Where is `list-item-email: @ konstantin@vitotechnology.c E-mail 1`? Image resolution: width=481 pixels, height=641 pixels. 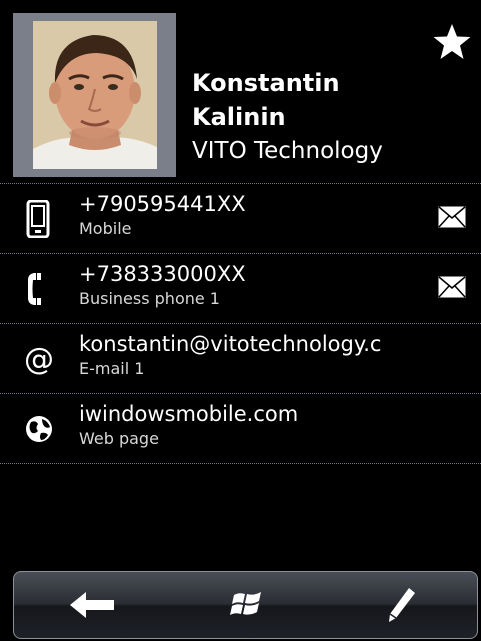
list-item-email: @ konstantin@vitotechnology.c E-mail 1 is located at coordinates (240, 358).